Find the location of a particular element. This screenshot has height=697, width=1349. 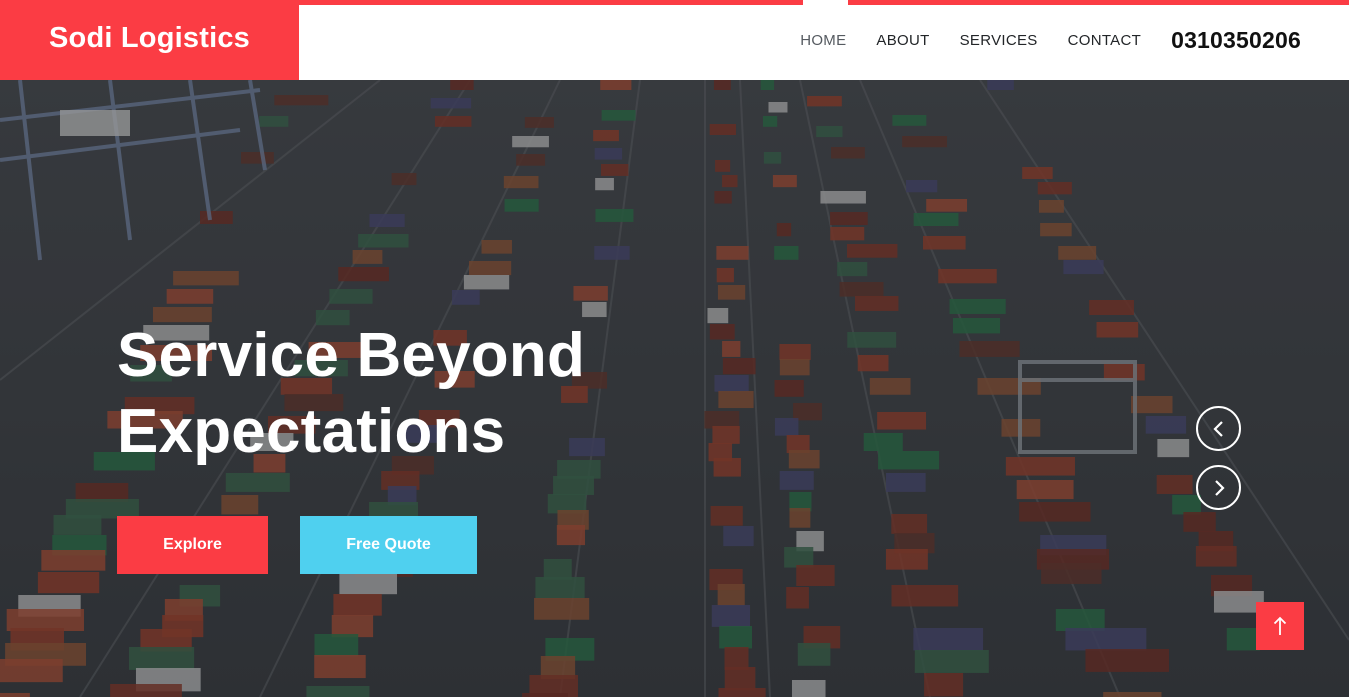

slider-prev-button is located at coordinates (1218, 428).